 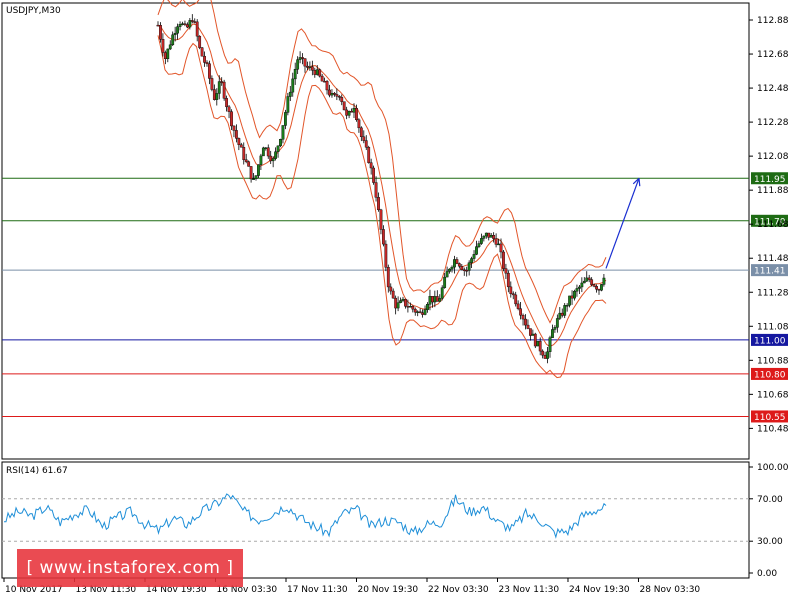 What do you see at coordinates (773, 157) in the screenshot?
I see `price-tick-label: 112.08` at bounding box center [773, 157].